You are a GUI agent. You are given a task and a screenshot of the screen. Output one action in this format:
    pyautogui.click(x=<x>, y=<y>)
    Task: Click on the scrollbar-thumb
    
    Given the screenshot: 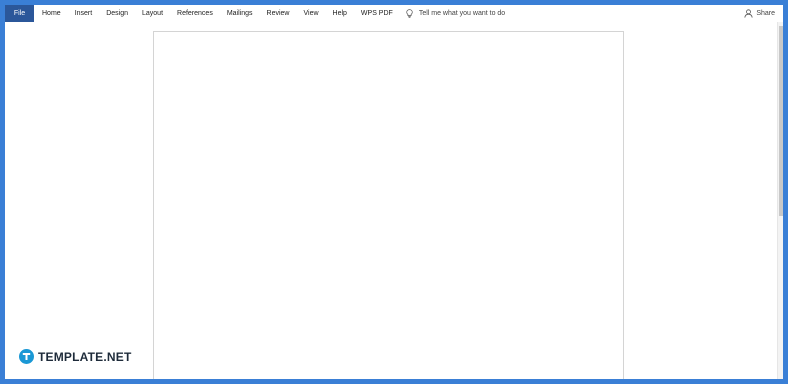 What is the action you would take?
    pyautogui.click(x=781, y=121)
    